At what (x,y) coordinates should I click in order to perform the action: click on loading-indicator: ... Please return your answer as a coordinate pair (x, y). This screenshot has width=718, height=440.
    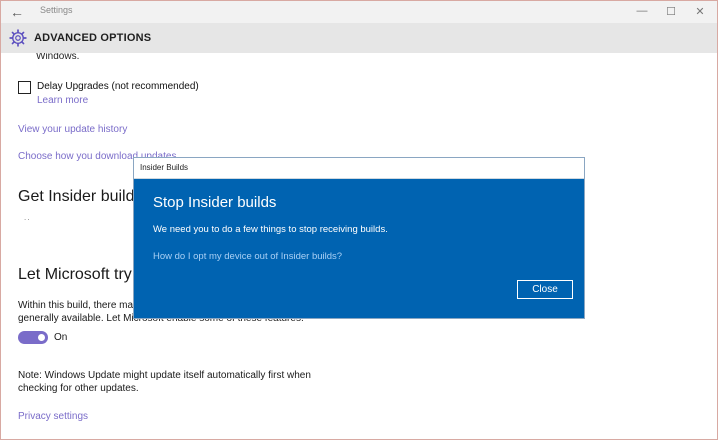
    Looking at the image, I should click on (27, 217).